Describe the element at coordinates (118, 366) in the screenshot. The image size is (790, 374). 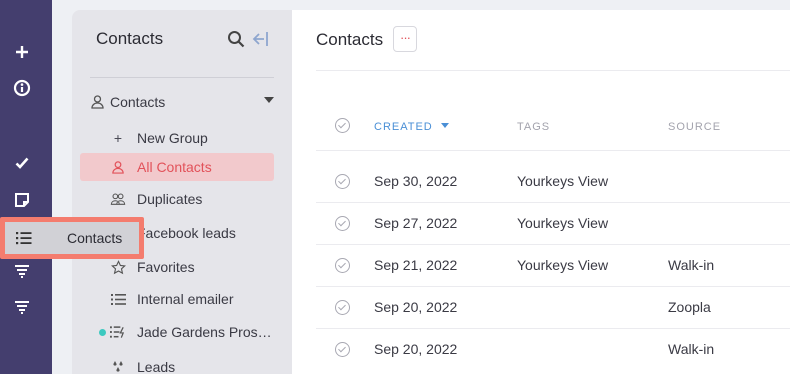
I see `drops-icon` at that location.